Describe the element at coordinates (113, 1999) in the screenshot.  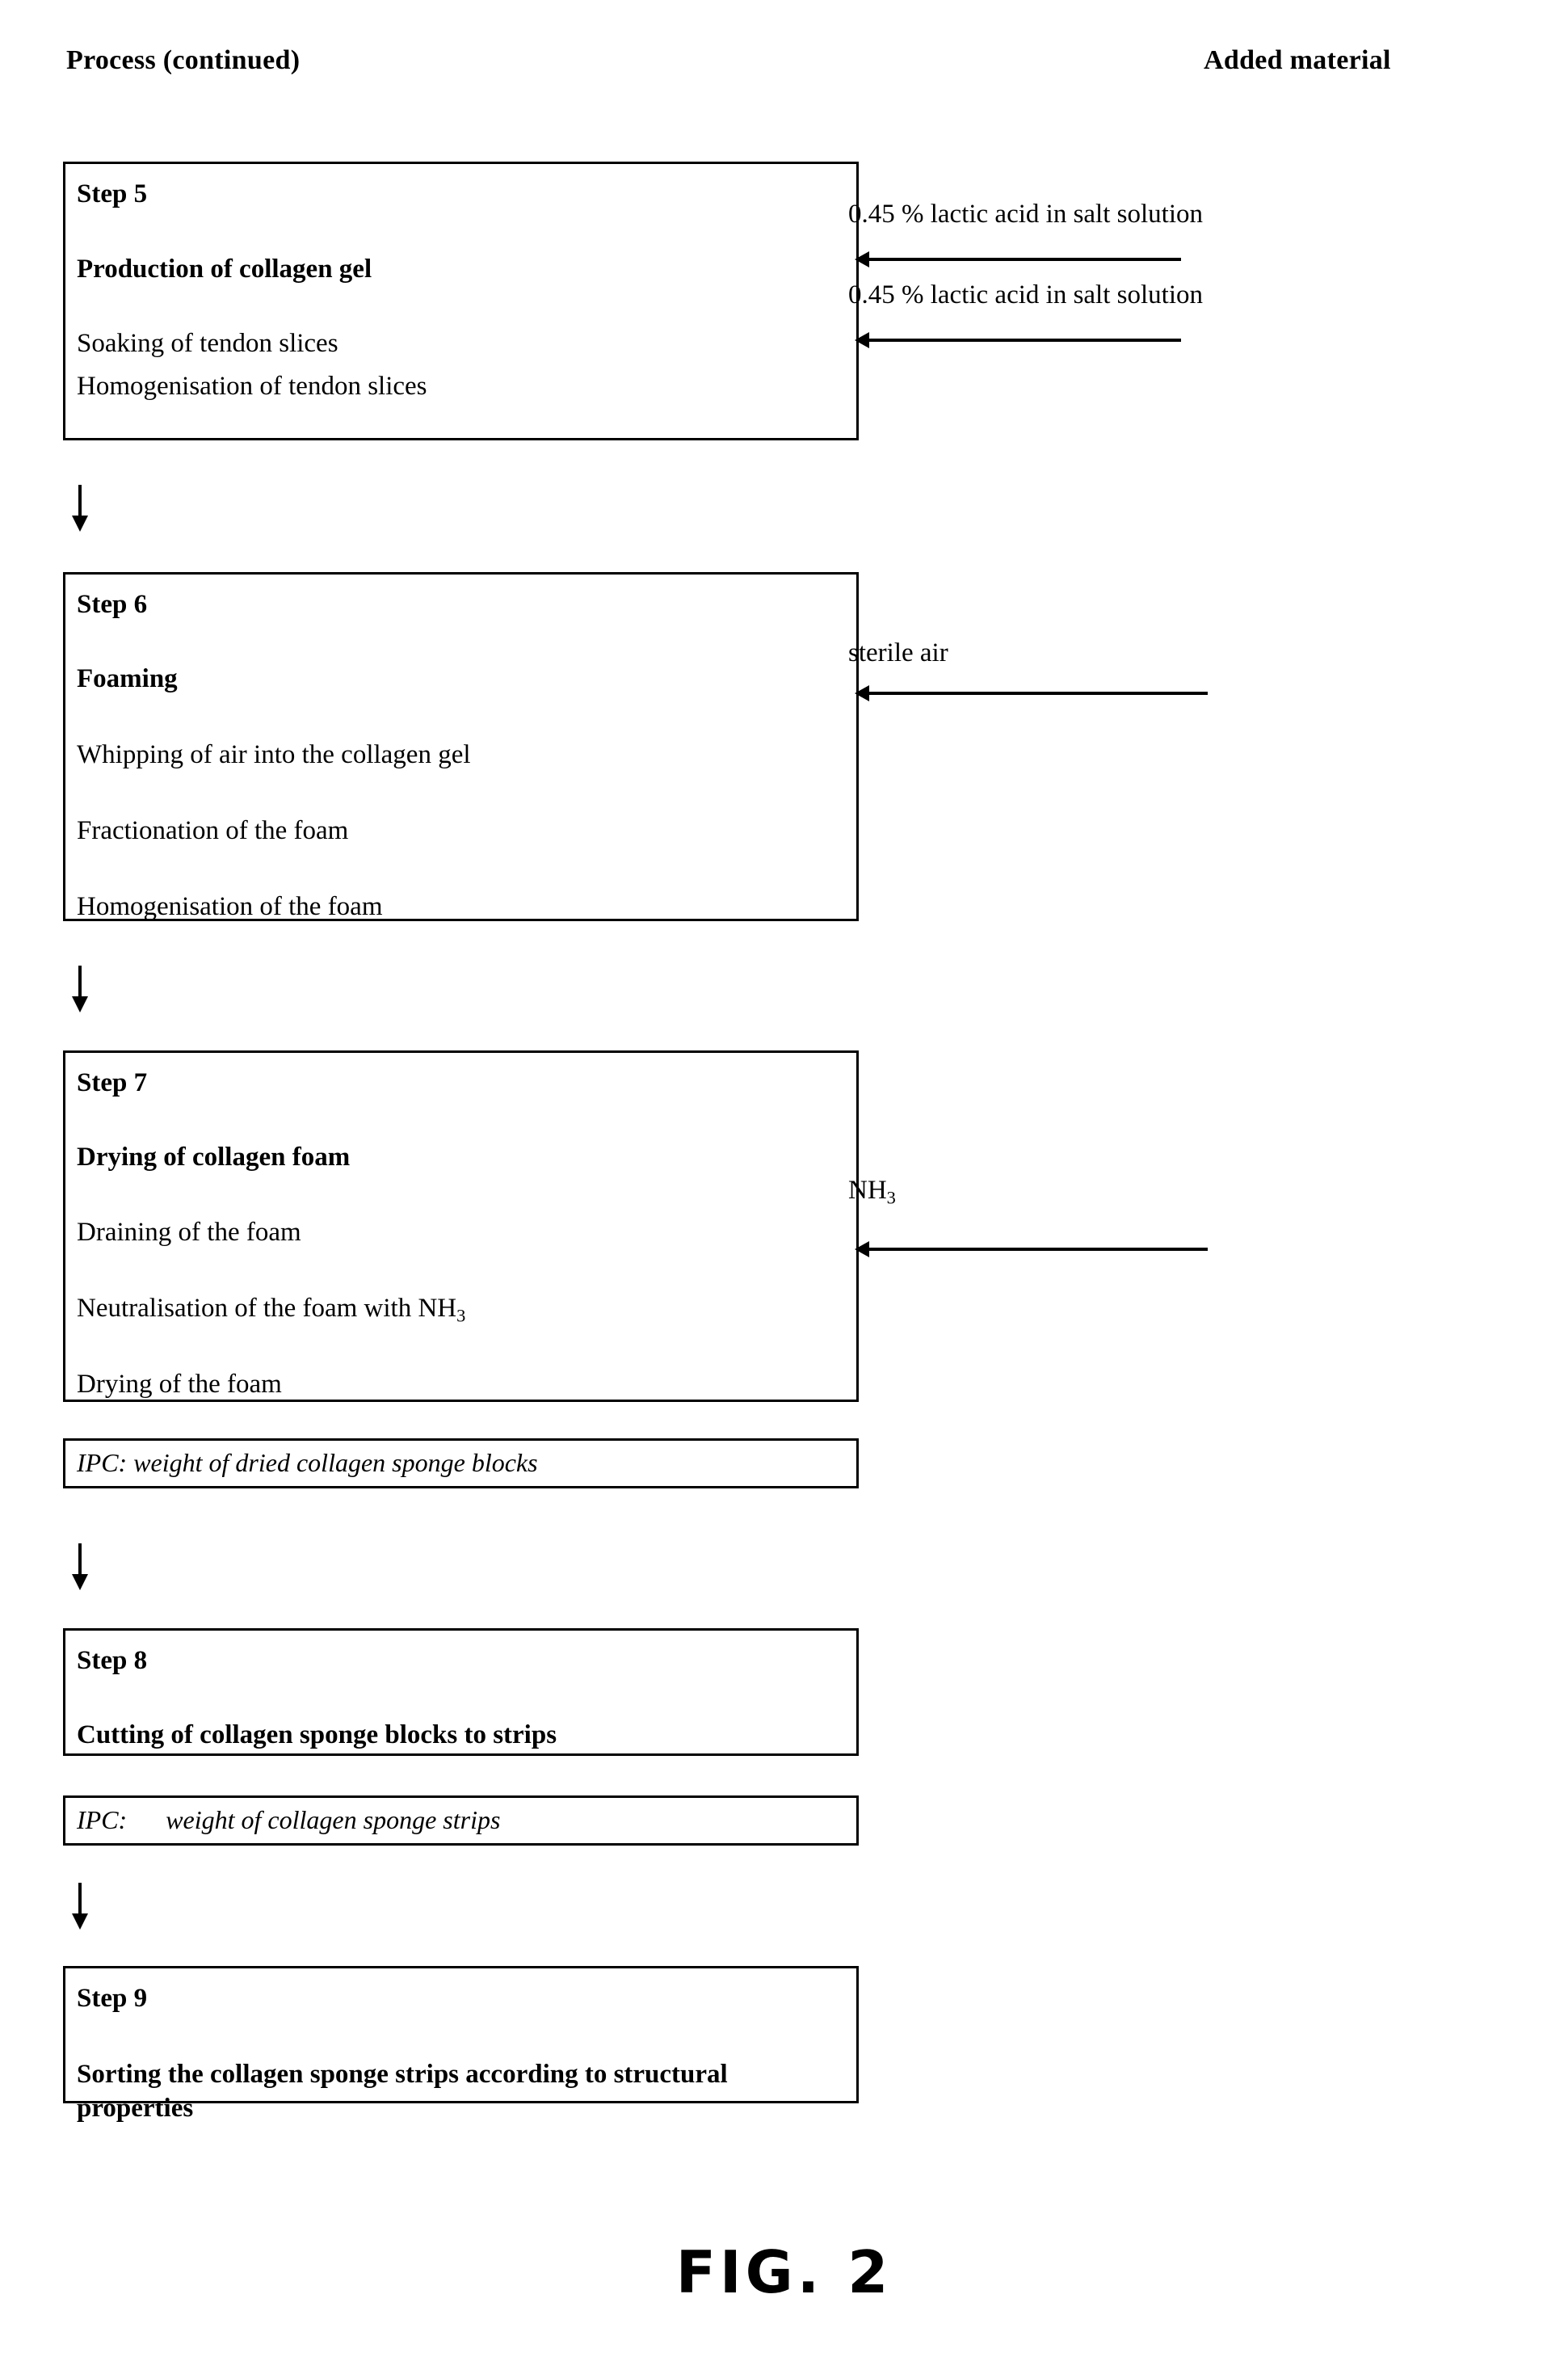
I see `step-9-number: Step 9` at that location.